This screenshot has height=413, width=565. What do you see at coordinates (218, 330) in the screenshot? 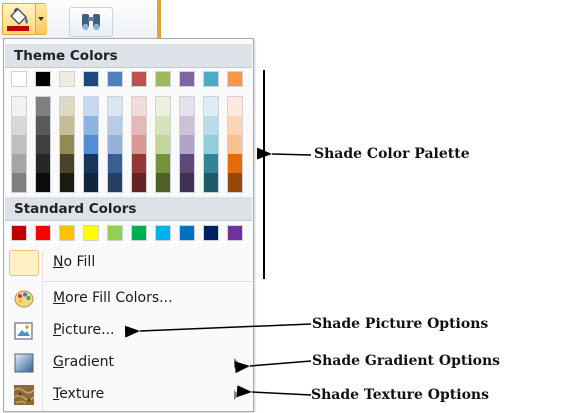
I see `picture-arrow` at bounding box center [218, 330].